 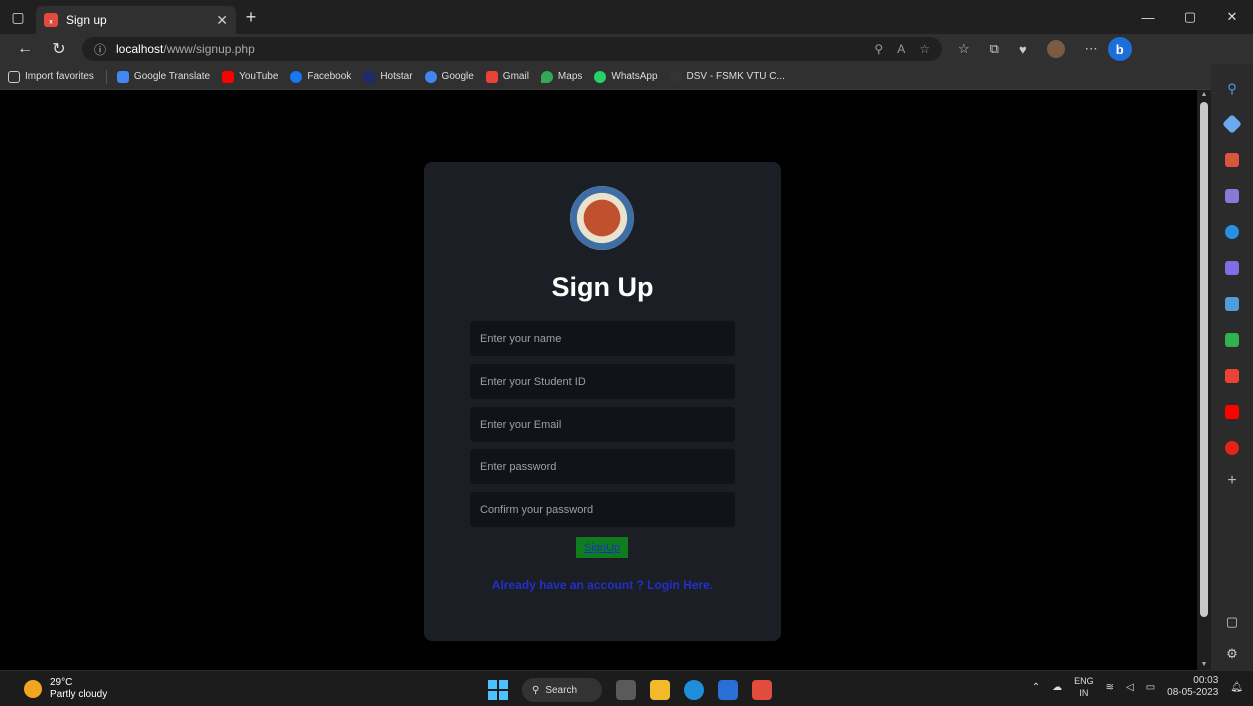 What do you see at coordinates (600, 76) in the screenshot?
I see `whatsapp-icon` at bounding box center [600, 76].